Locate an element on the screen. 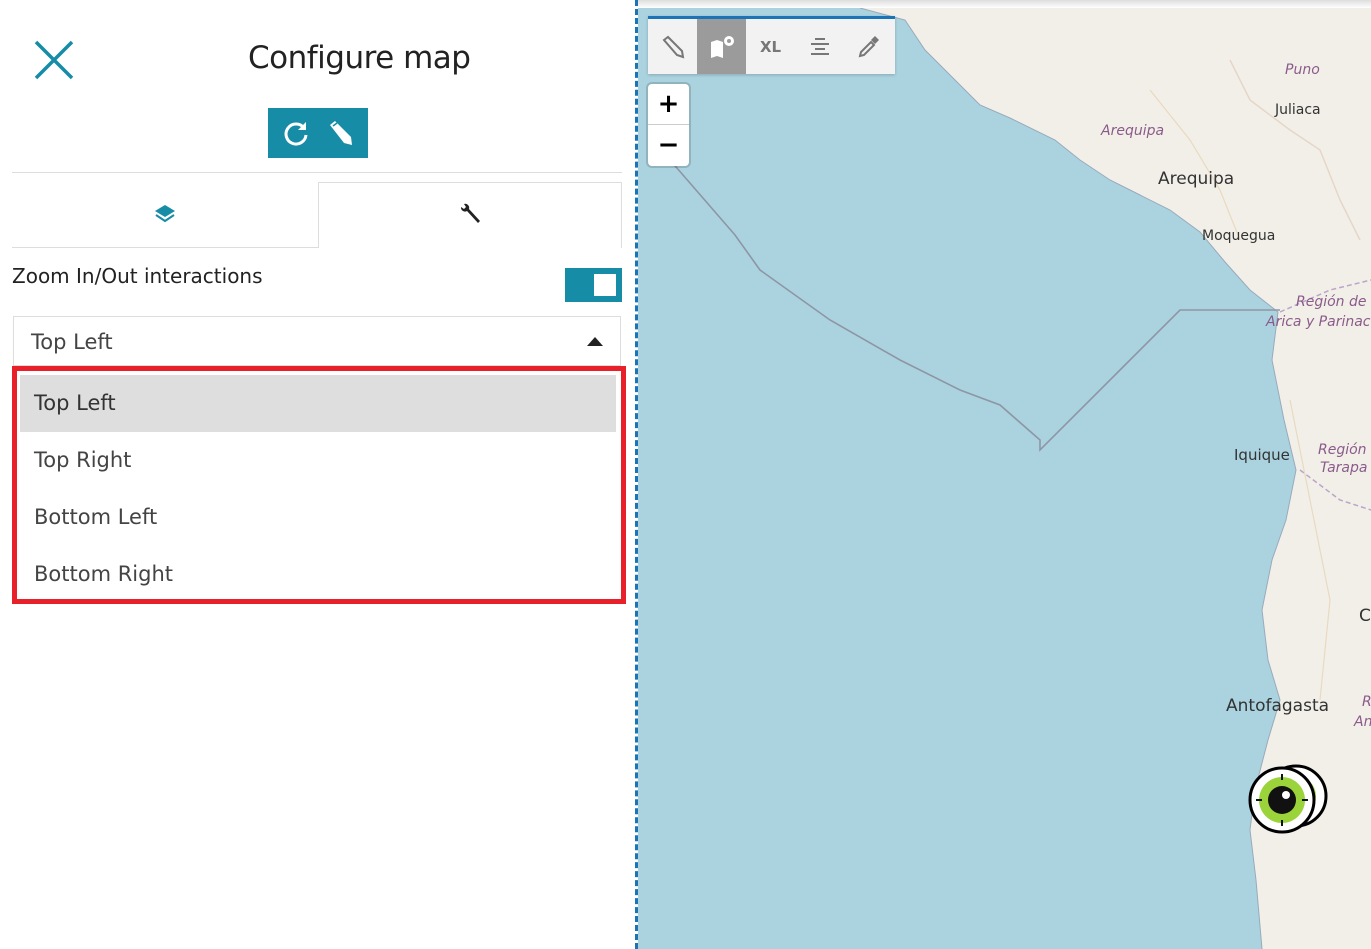 This screenshot has width=1371, height=949. panel-title: Configure map is located at coordinates (359, 58).